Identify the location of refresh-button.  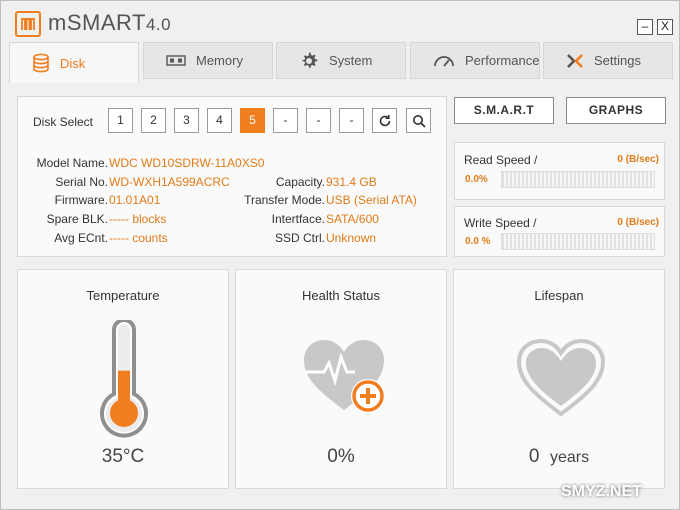
(384, 120).